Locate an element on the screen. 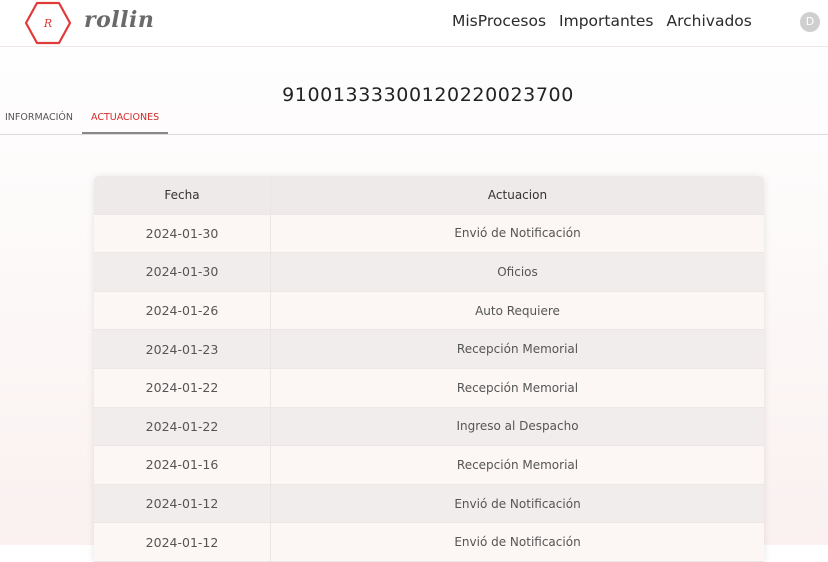 This screenshot has height=562, width=828. cell-actuacion: Ingreso al Despacho is located at coordinates (517, 426).